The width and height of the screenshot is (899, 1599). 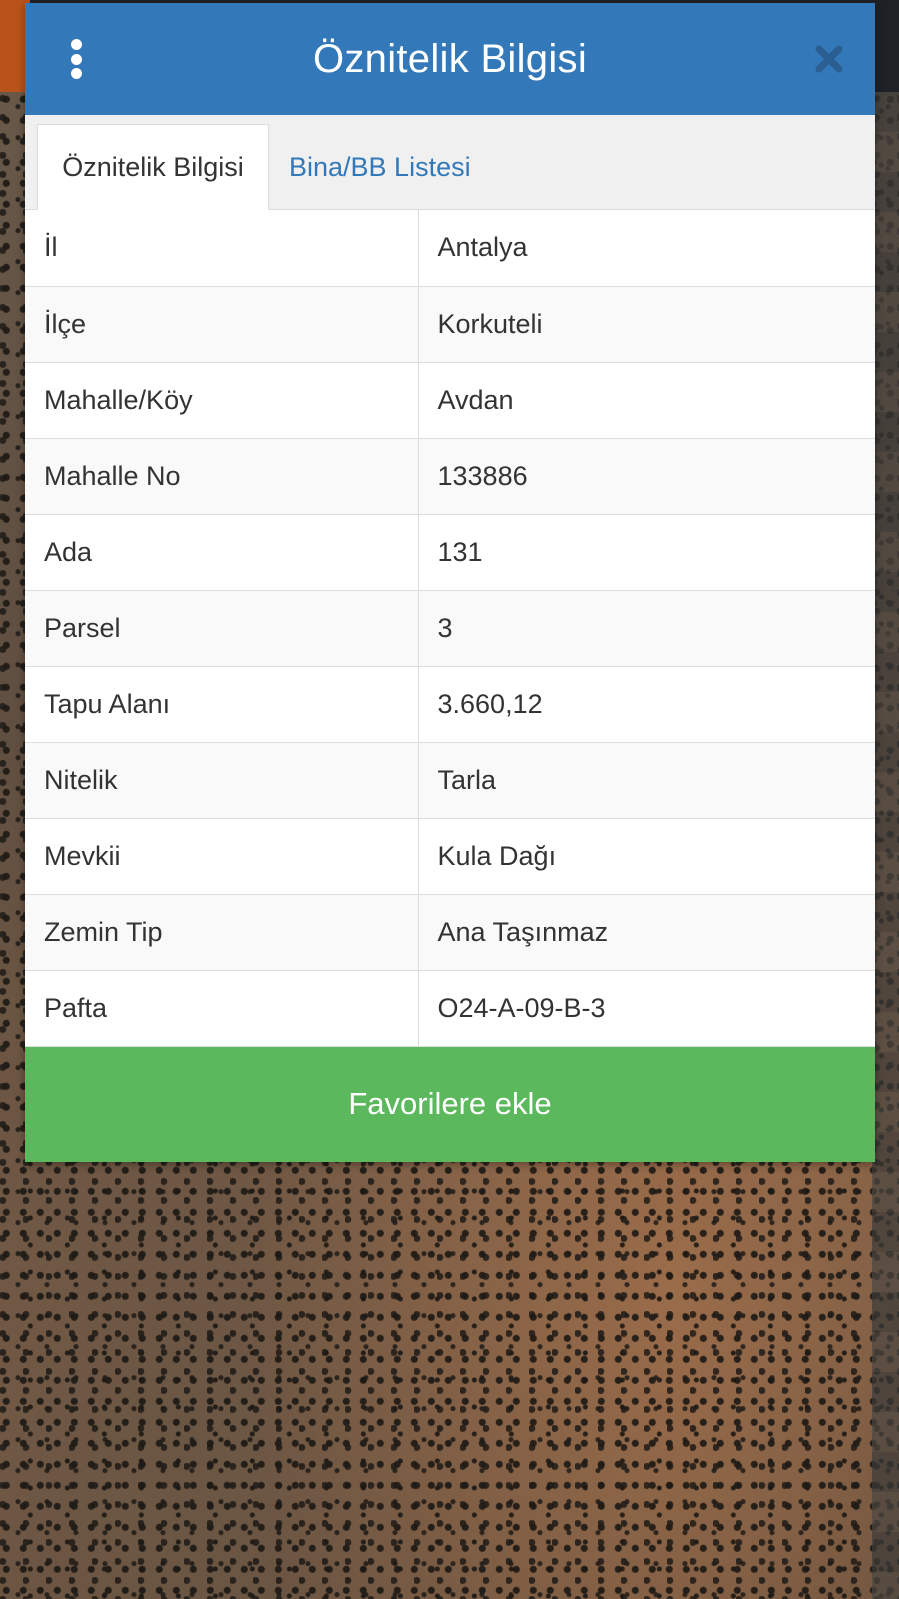 I want to click on attribute-key: İl, so click(x=222, y=248).